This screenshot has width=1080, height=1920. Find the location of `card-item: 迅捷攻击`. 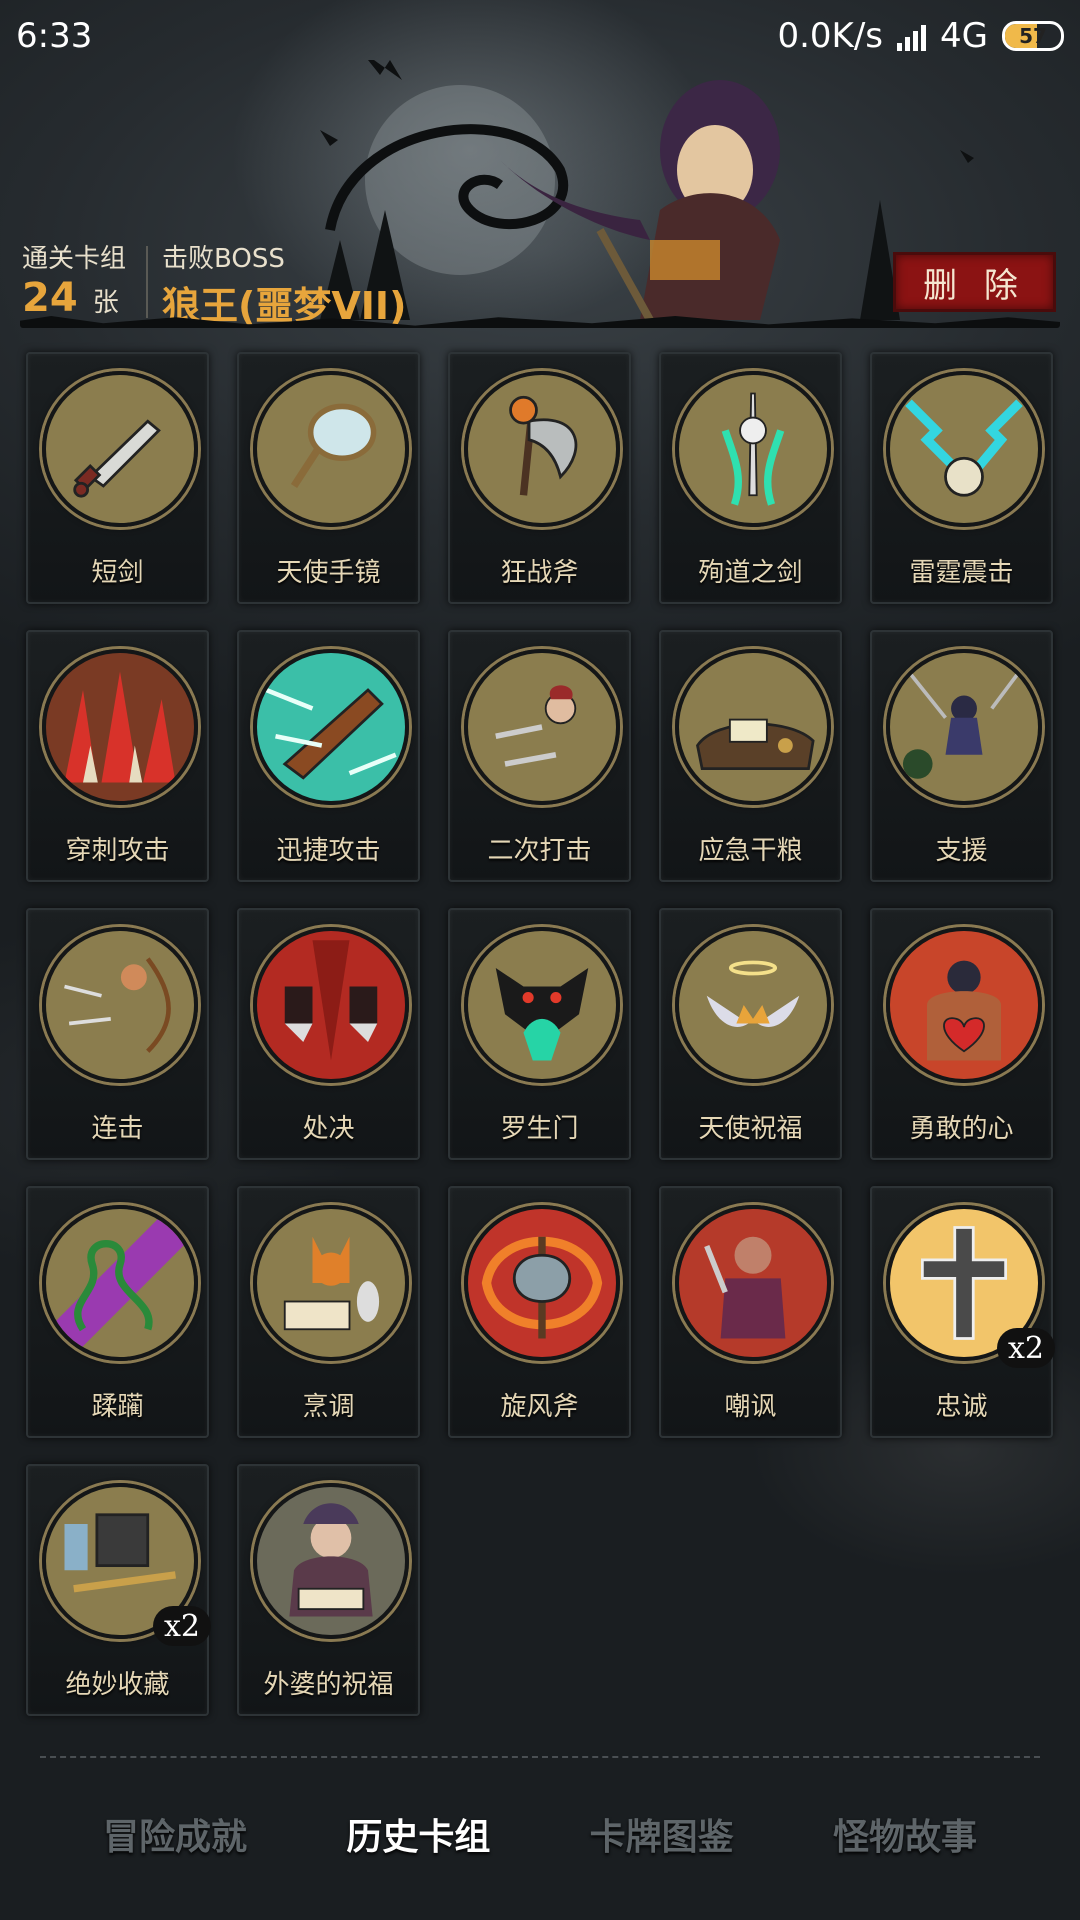

card-item: 迅捷攻击 is located at coordinates (328, 756).